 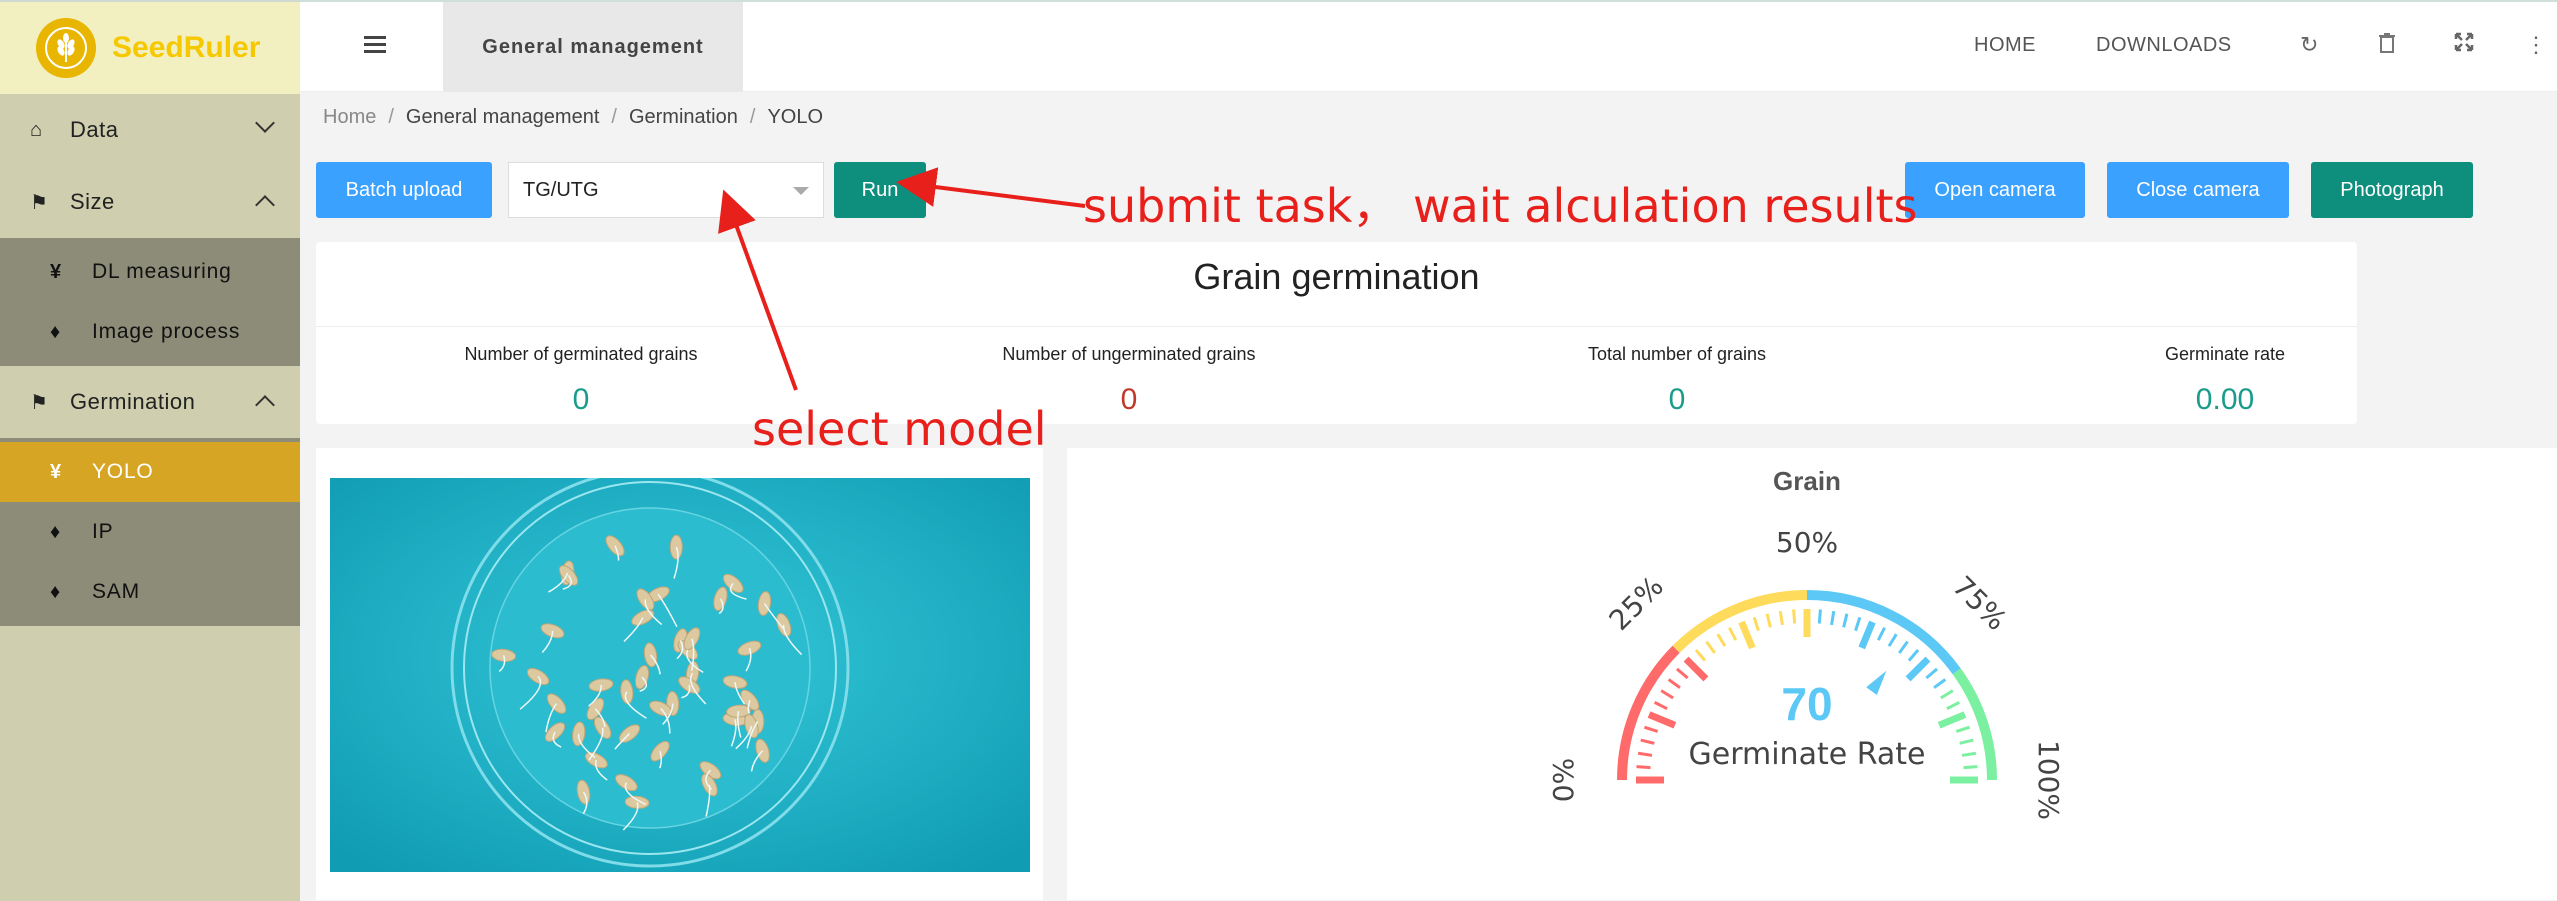 I want to click on sidebar-submenu-size: ¥ DL measuring ♦ Image process, so click(x=150, y=302).